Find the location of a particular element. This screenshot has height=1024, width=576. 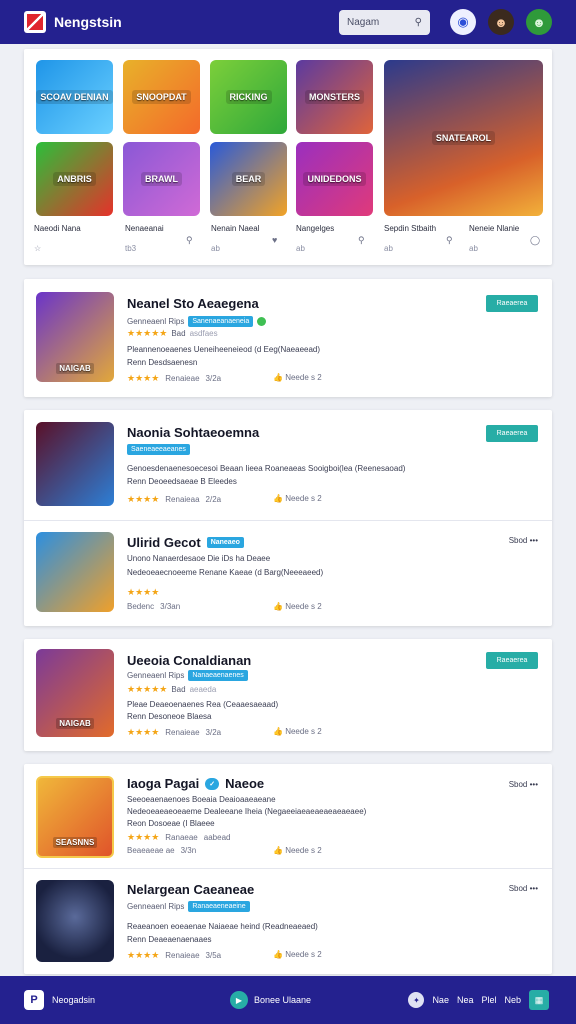

game-tile: RICKING is located at coordinates (248, 97).